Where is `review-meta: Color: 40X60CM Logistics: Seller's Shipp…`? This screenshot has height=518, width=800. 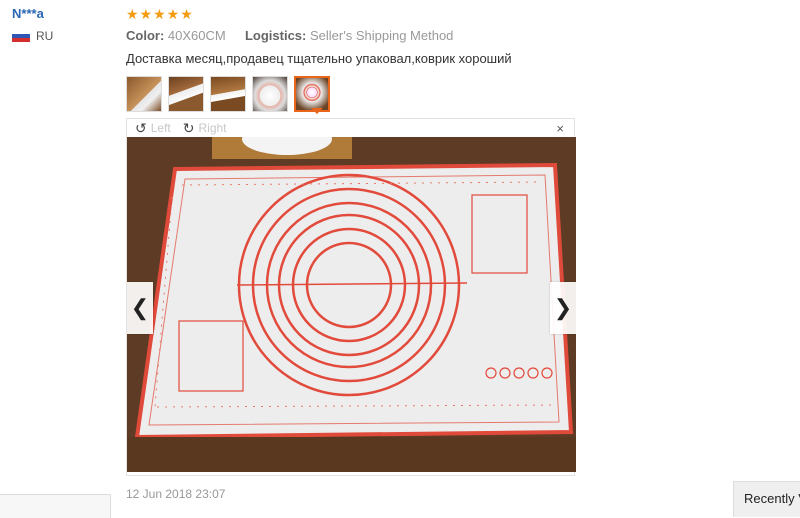
review-meta: Color: 40X60CM Logistics: Seller's Shipp… is located at coordinates (356, 35).